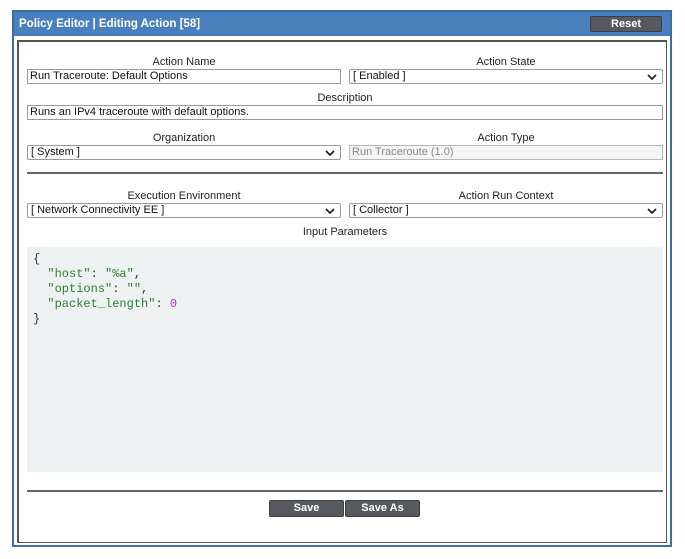  What do you see at coordinates (506, 152) in the screenshot?
I see `action-type-input: Run Traceroute (1.0)` at bounding box center [506, 152].